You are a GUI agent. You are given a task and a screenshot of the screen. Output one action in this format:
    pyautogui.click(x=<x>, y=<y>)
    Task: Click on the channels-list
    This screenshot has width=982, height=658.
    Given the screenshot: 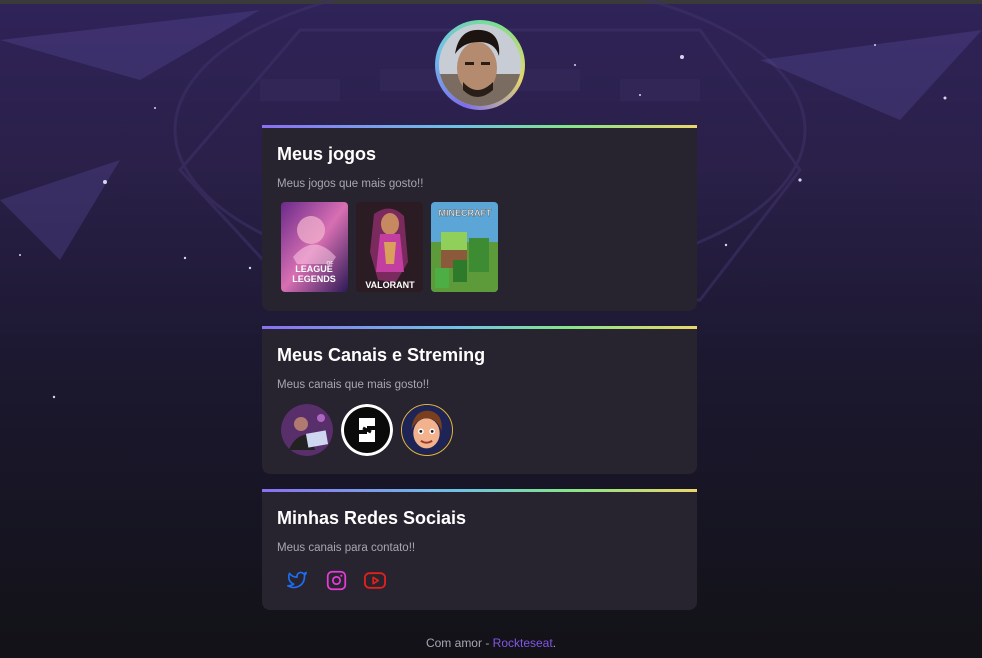 What is the action you would take?
    pyautogui.click(x=367, y=430)
    